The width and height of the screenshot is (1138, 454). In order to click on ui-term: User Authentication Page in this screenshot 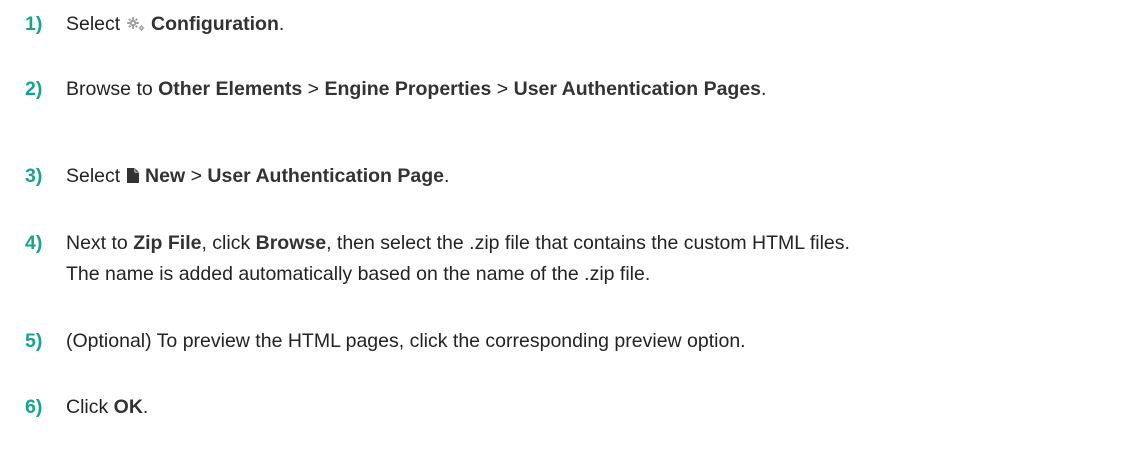, I will do `click(325, 176)`.